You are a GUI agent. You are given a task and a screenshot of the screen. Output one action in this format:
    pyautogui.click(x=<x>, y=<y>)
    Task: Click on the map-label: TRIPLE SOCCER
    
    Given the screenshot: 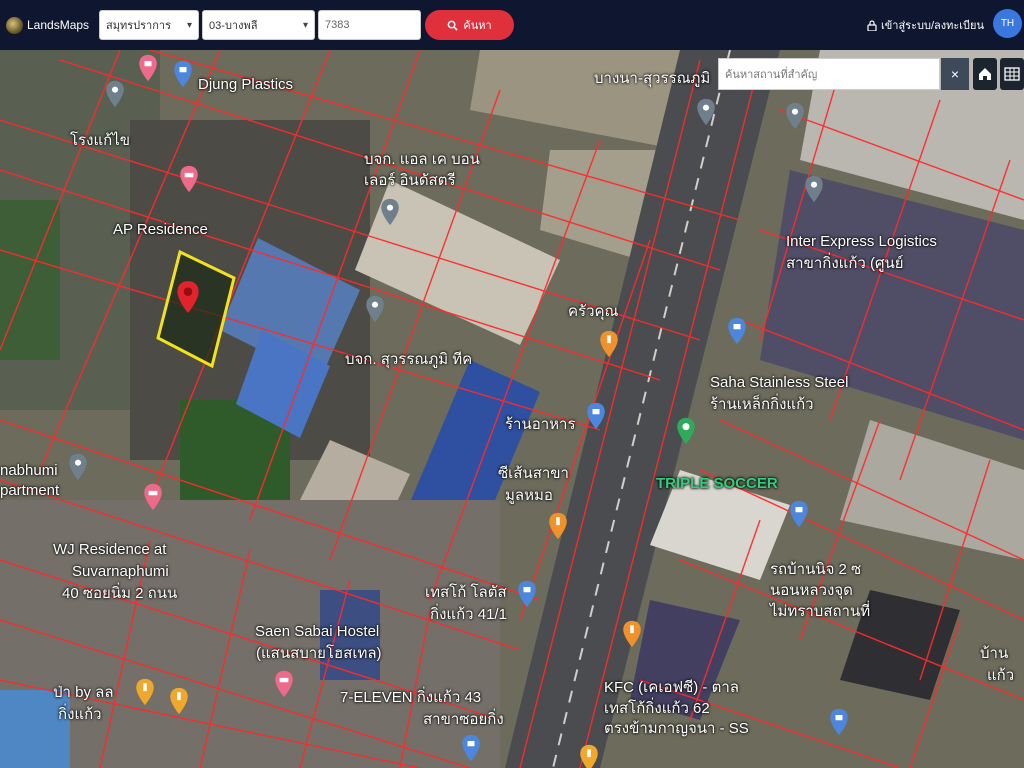 What is the action you would take?
    pyautogui.click(x=717, y=484)
    